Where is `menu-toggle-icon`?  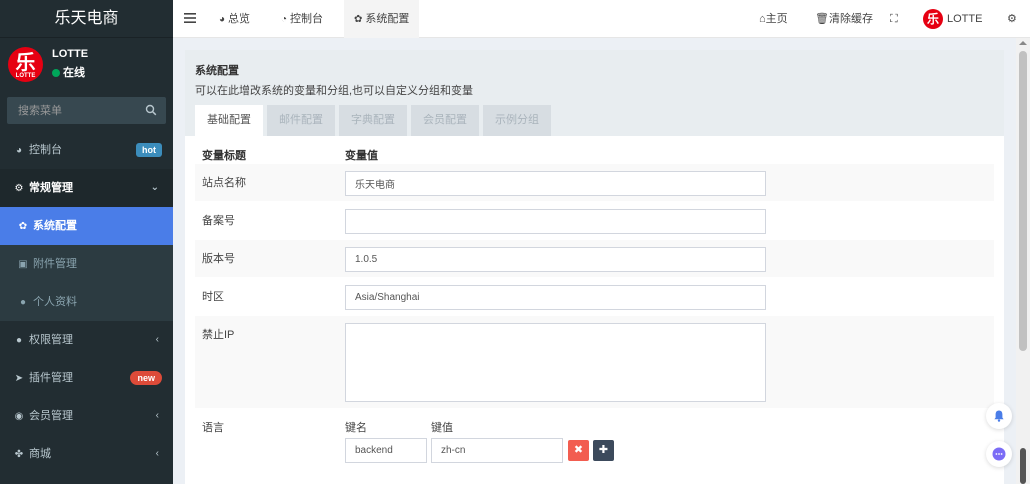 menu-toggle-icon is located at coordinates (190, 18).